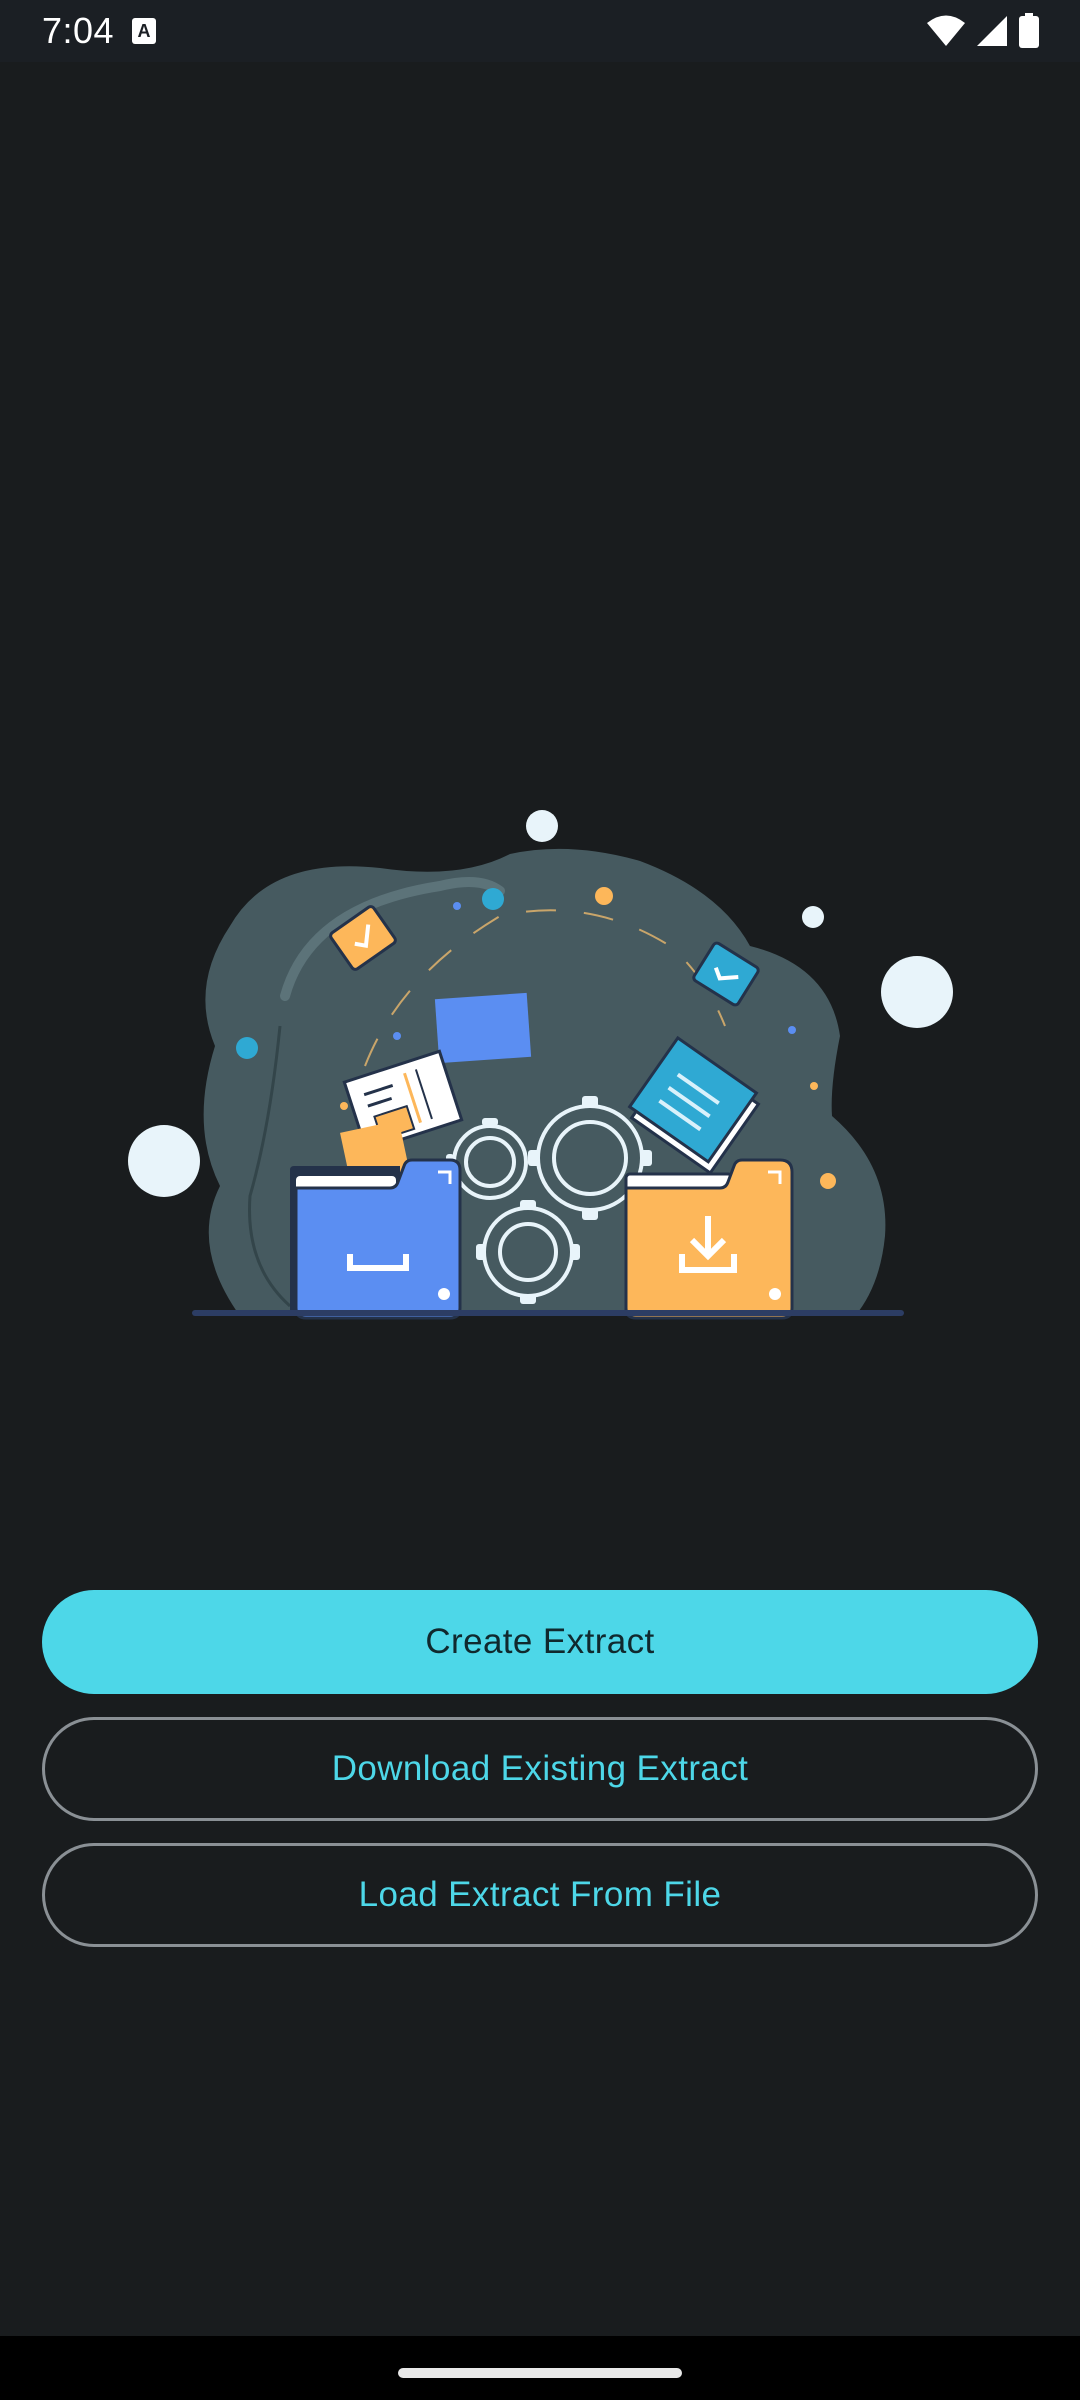  What do you see at coordinates (144, 31) in the screenshot?
I see `a-notification-icon: A` at bounding box center [144, 31].